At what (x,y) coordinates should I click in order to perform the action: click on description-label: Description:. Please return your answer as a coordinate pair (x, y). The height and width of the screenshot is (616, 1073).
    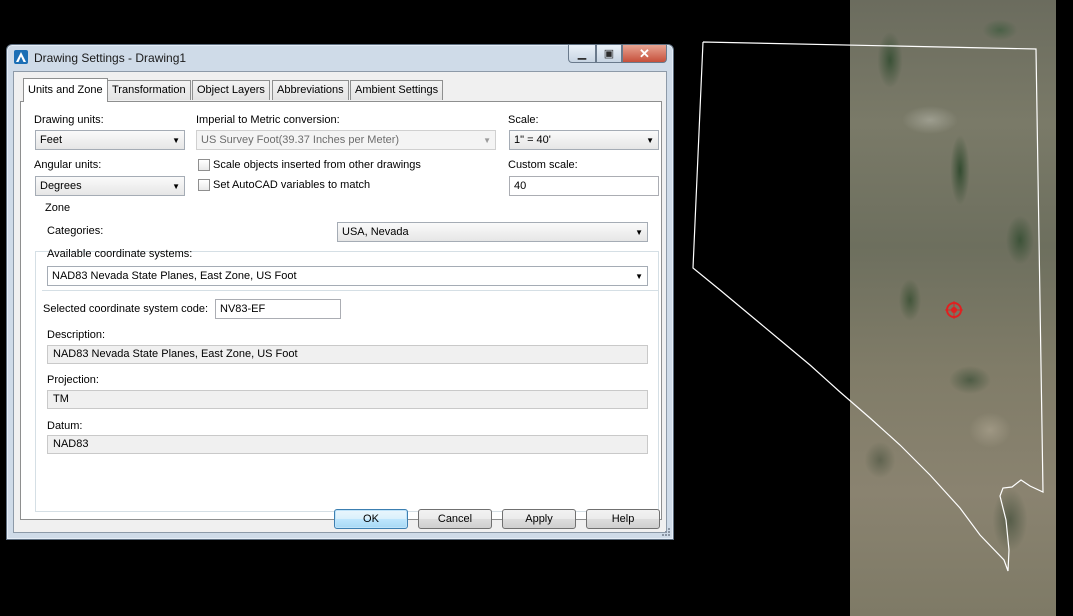
    Looking at the image, I should click on (76, 335).